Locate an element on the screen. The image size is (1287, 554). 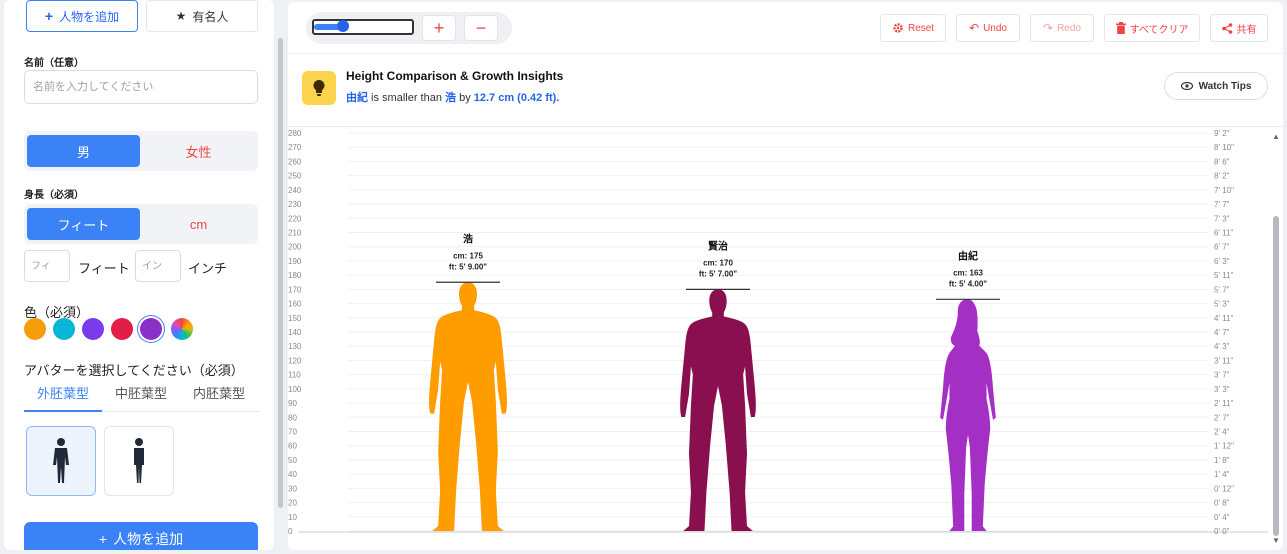
y-tick-ft: 4' 11" is located at coordinates (1224, 318).